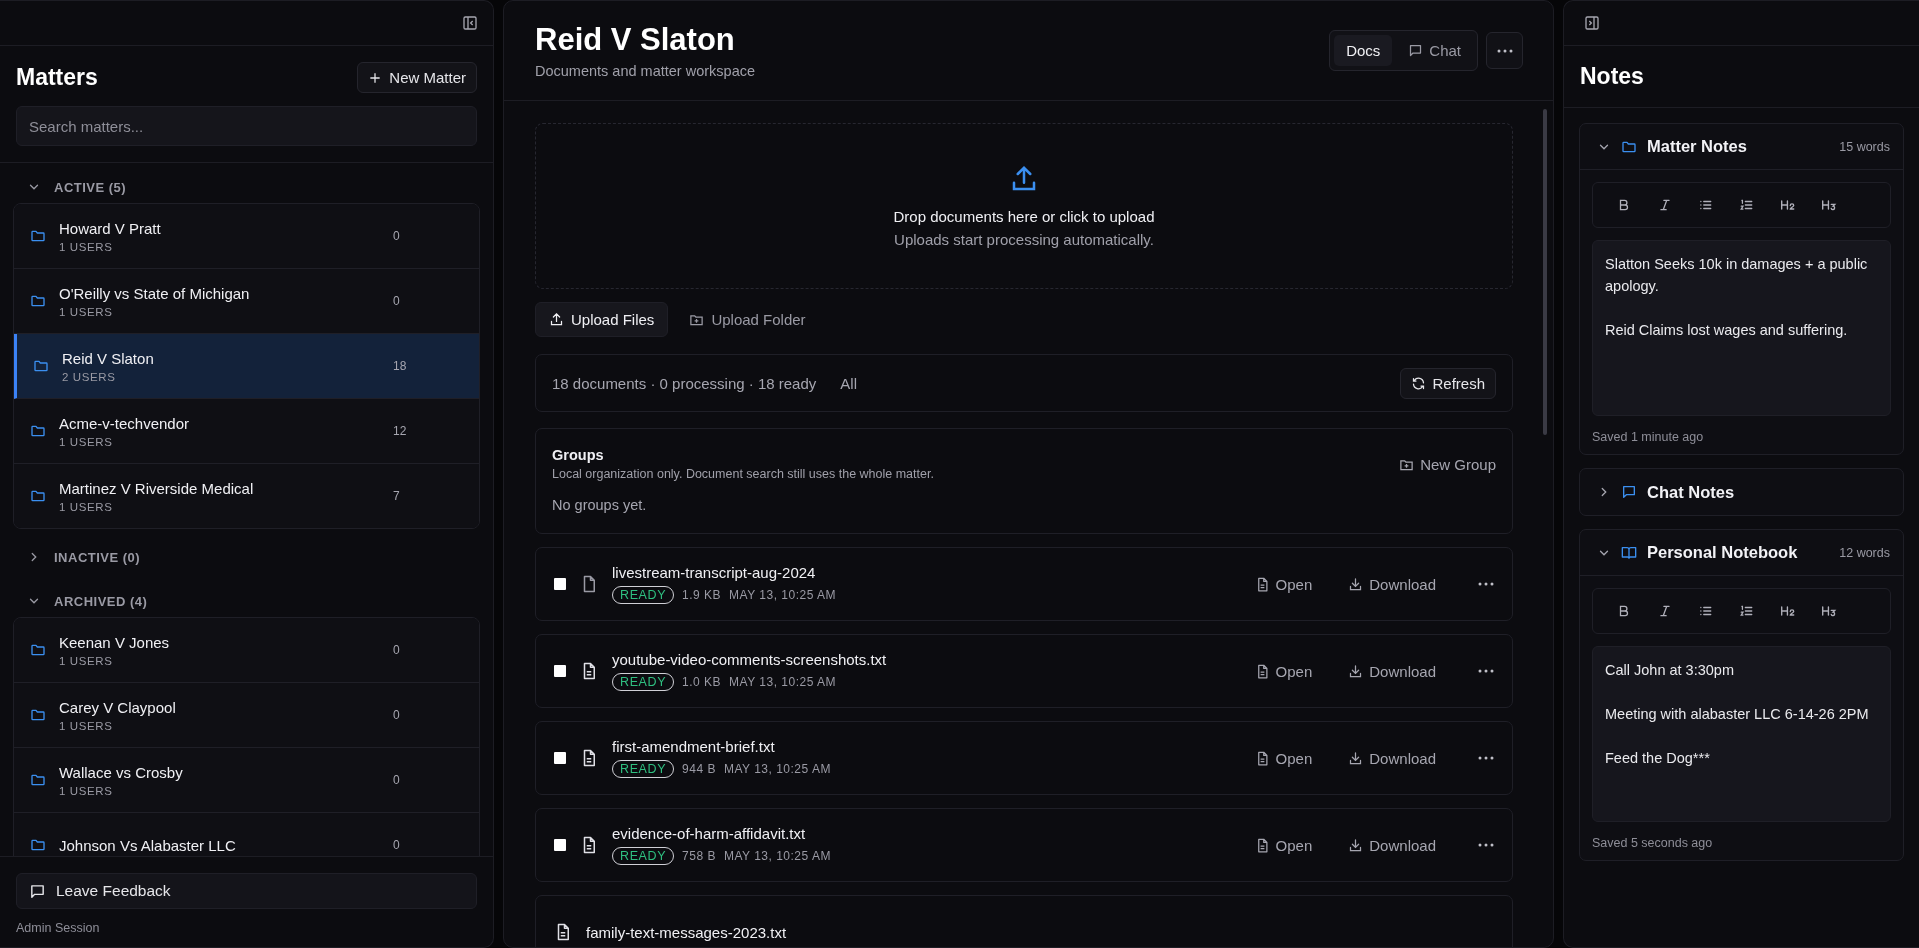  Describe the element at coordinates (246, 650) in the screenshot. I see `matter-item: Keenan V Jones 1 USERS 0` at that location.